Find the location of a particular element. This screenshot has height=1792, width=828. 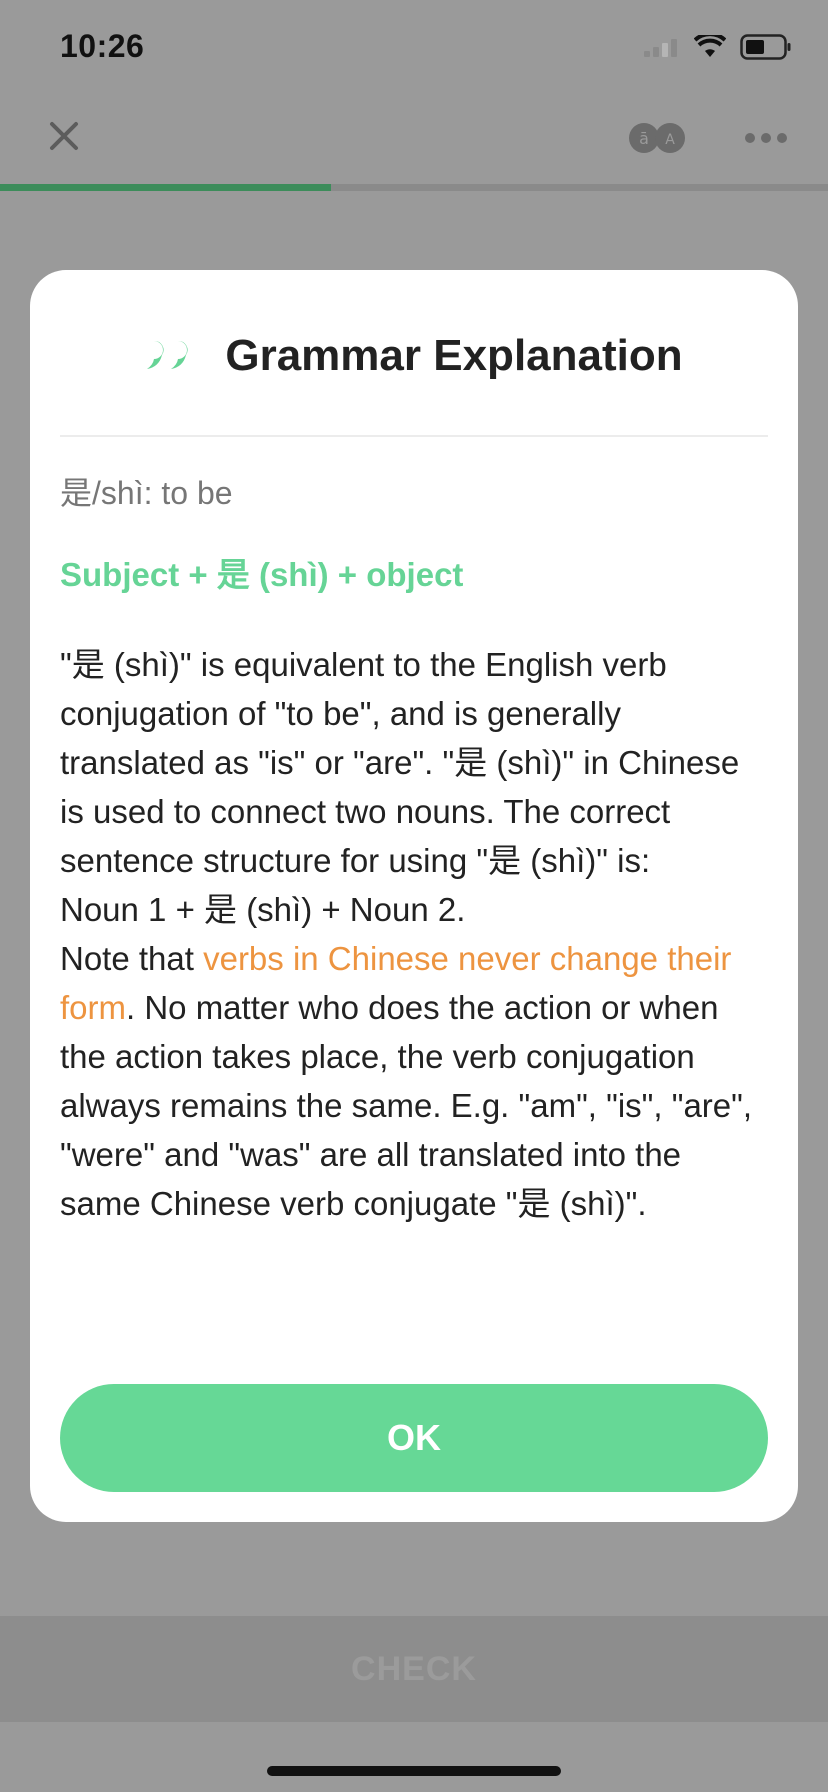

close-icon is located at coordinates (64, 136).